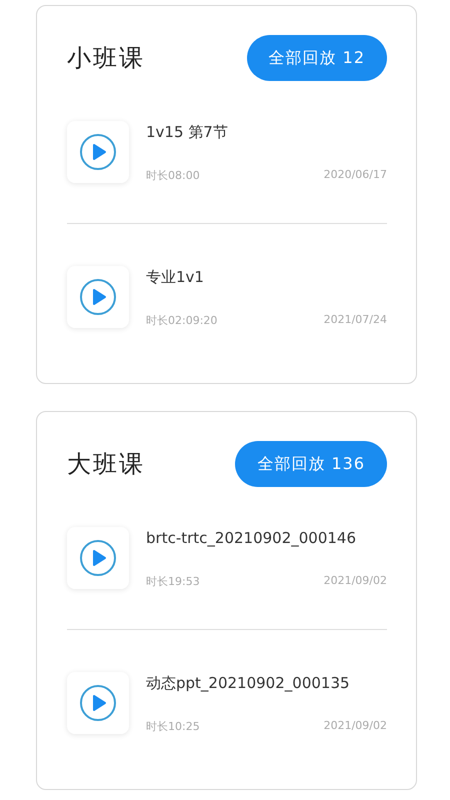 The height and width of the screenshot is (800, 450). What do you see at coordinates (266, 683) in the screenshot?
I see `video-title: 动态ppt_20210902_000135` at bounding box center [266, 683].